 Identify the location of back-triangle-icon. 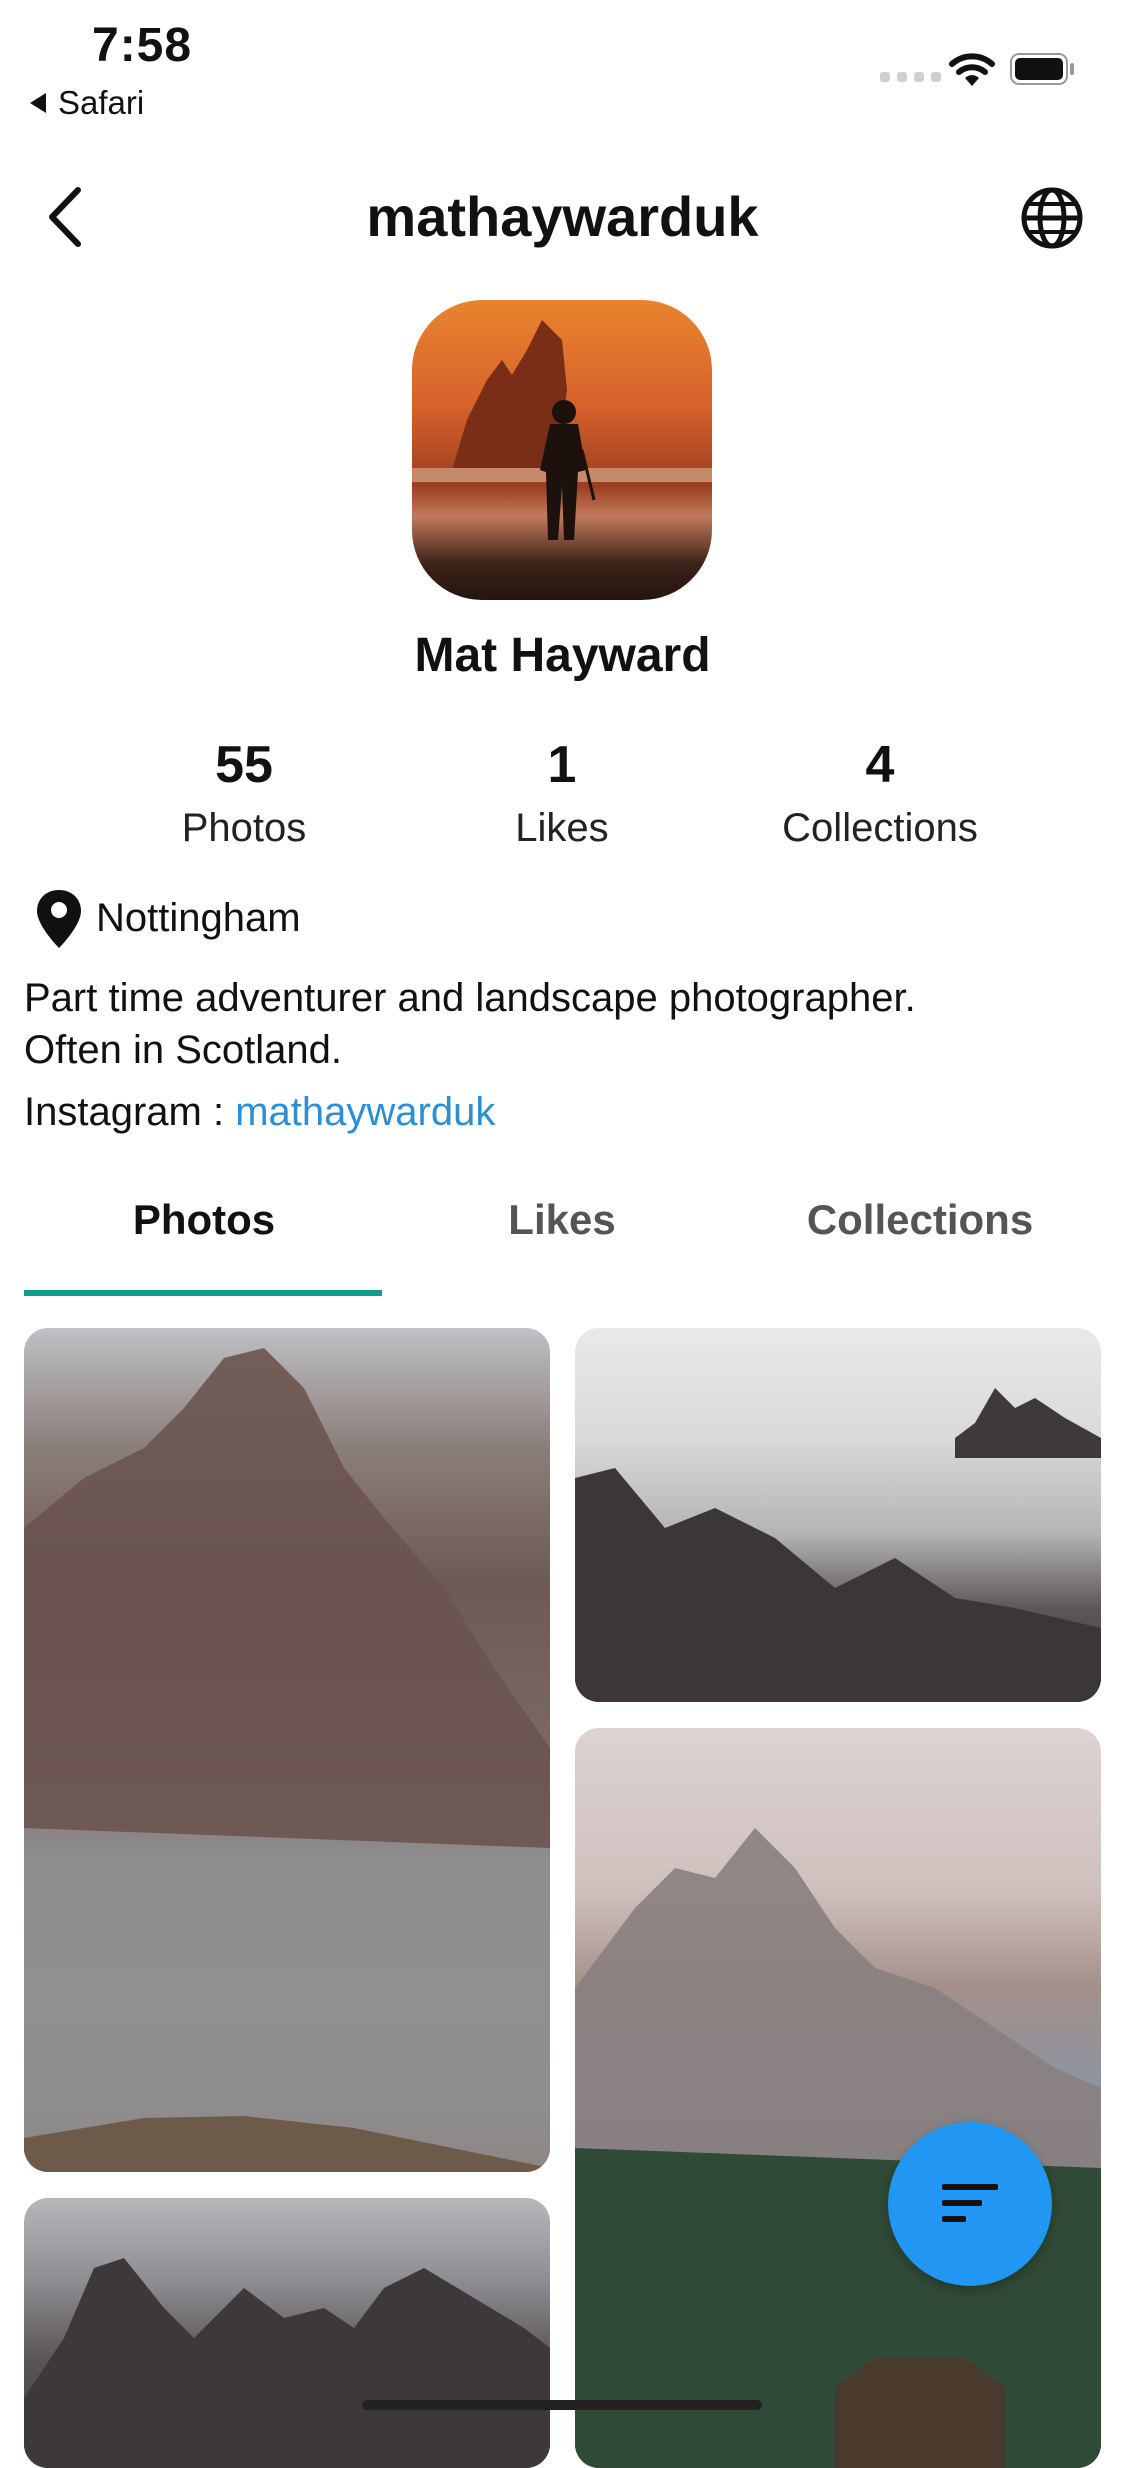
(38, 103).